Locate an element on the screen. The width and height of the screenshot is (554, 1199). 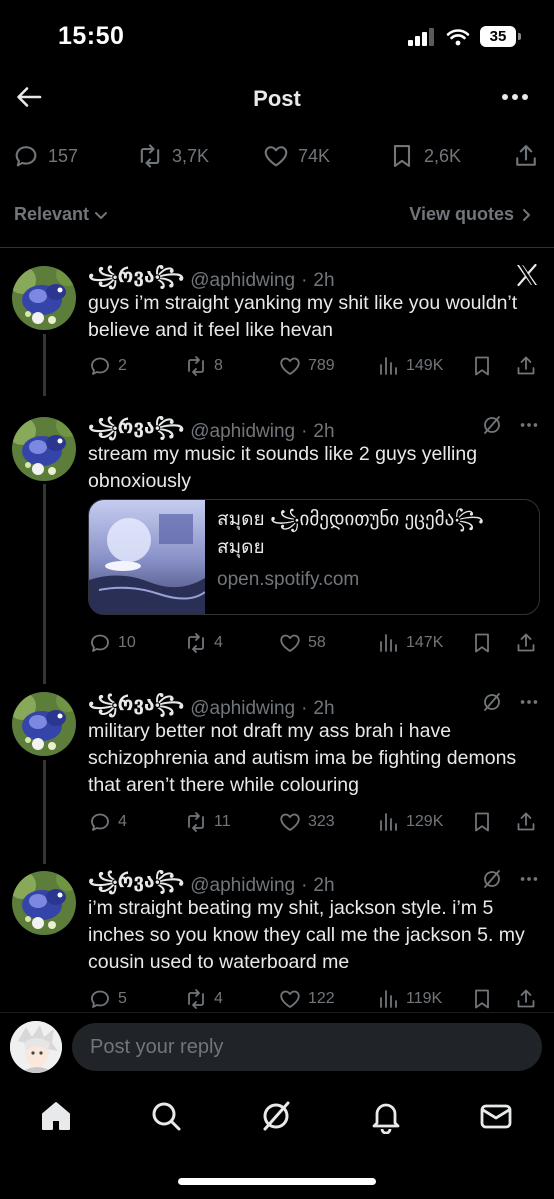
my-avatar is located at coordinates (36, 1047).